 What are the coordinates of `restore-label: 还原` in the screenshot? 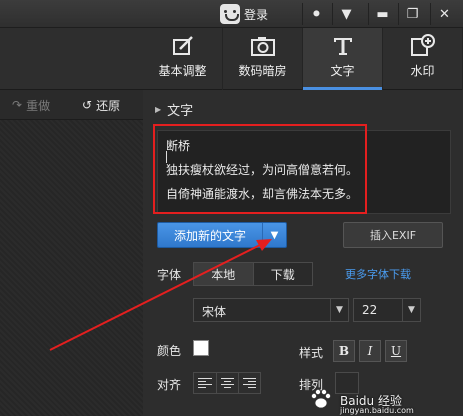 It's located at (108, 105).